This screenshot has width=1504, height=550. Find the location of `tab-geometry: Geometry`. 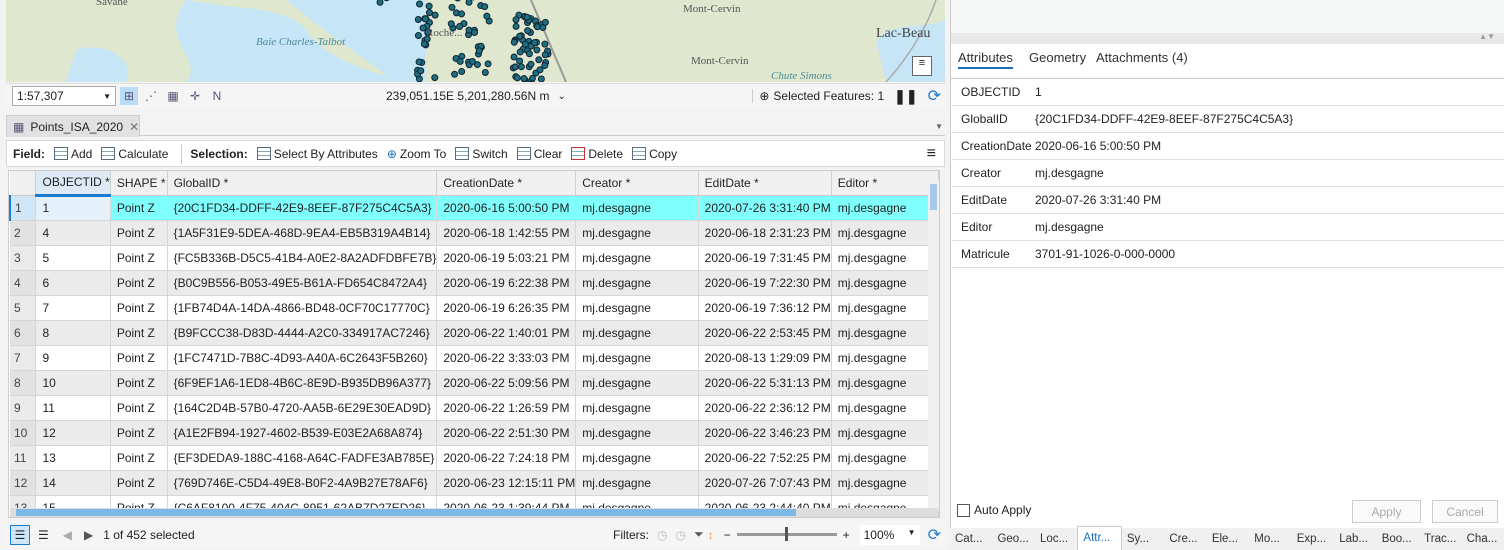

tab-geometry: Geometry is located at coordinates (1057, 57).